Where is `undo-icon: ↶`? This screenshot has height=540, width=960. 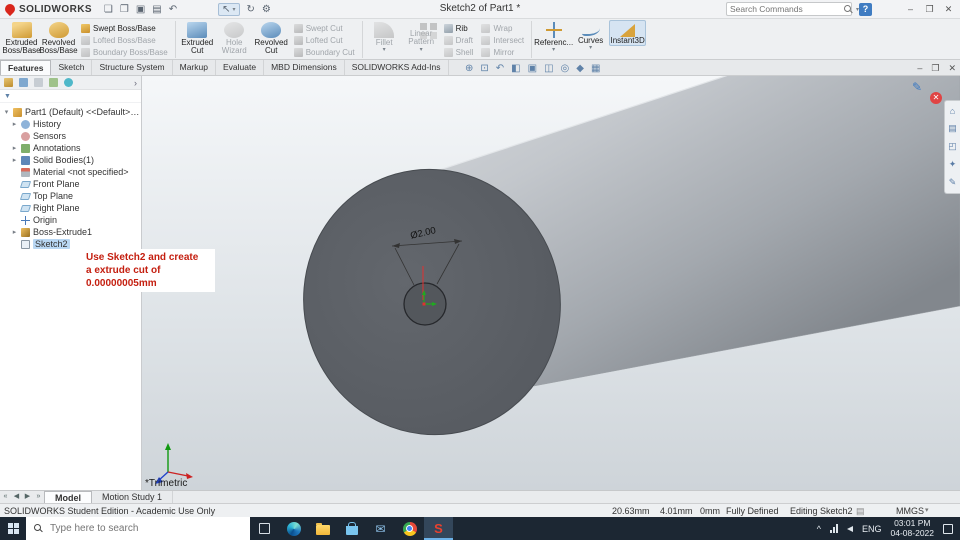
undo-icon: ↶ is located at coordinates (173, 9).